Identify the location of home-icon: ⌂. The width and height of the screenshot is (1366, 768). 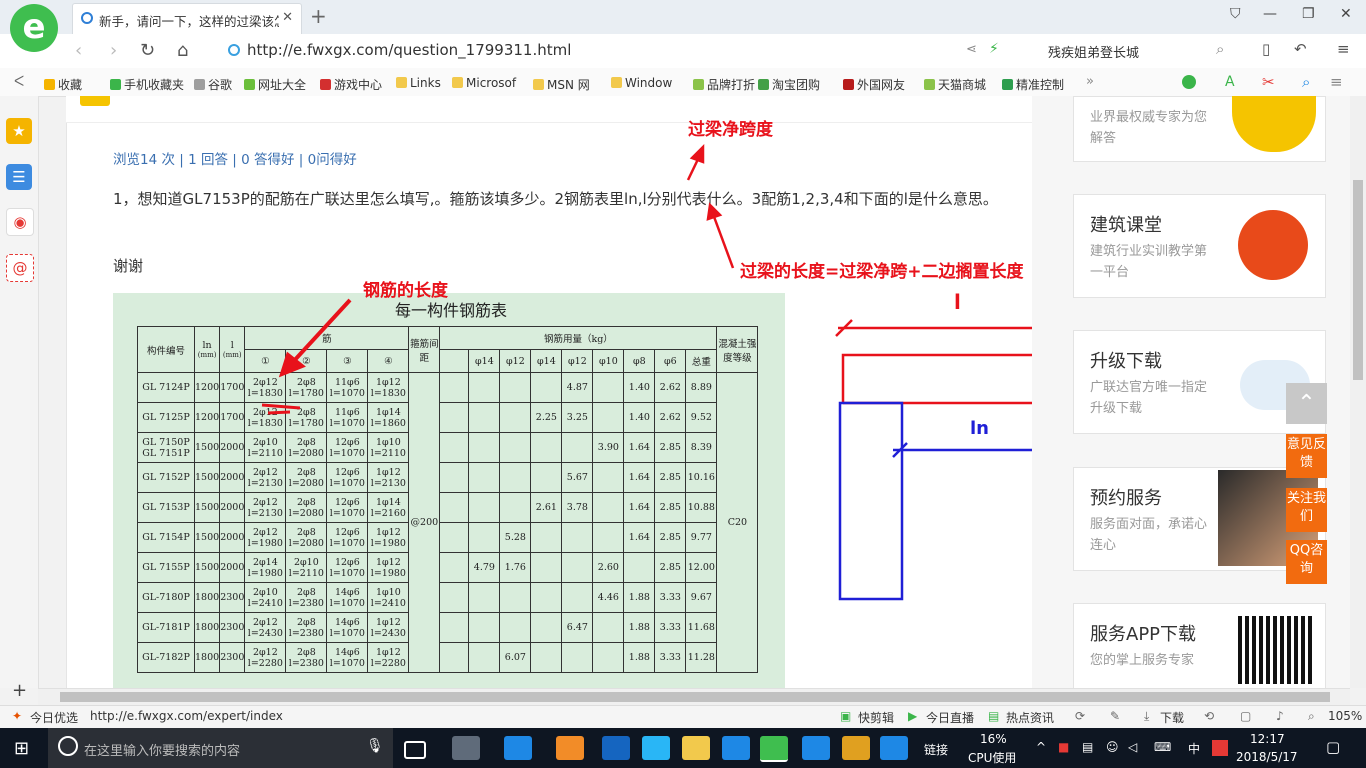
(182, 50).